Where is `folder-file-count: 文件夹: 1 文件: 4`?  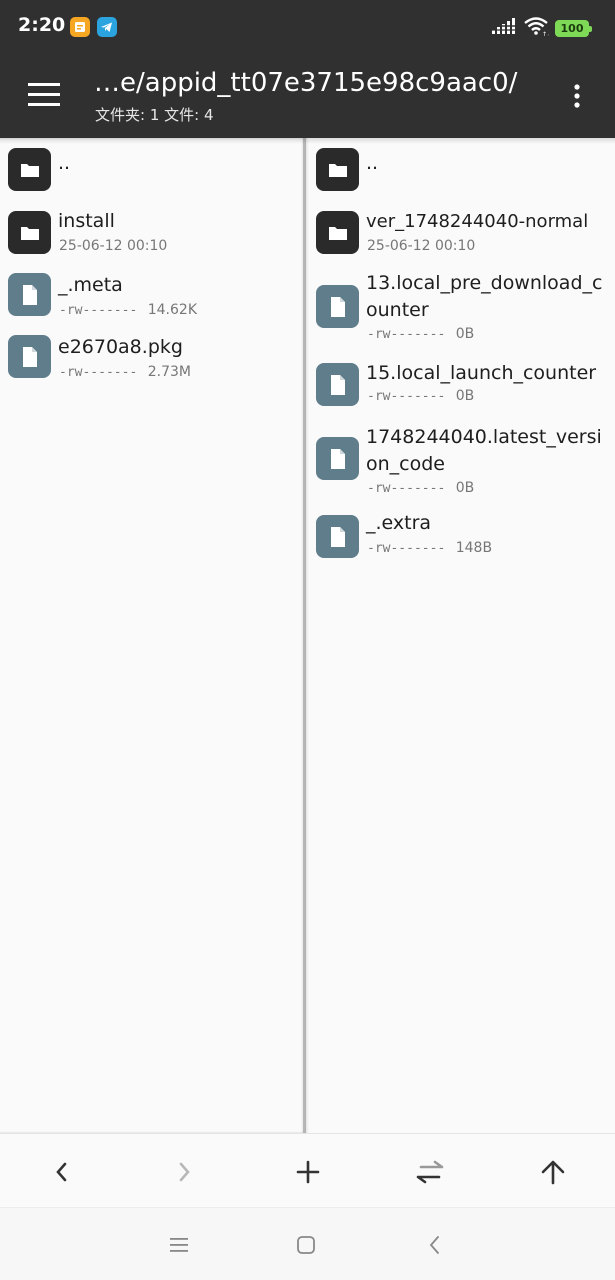 folder-file-count: 文件夹: 1 文件: 4 is located at coordinates (154, 115).